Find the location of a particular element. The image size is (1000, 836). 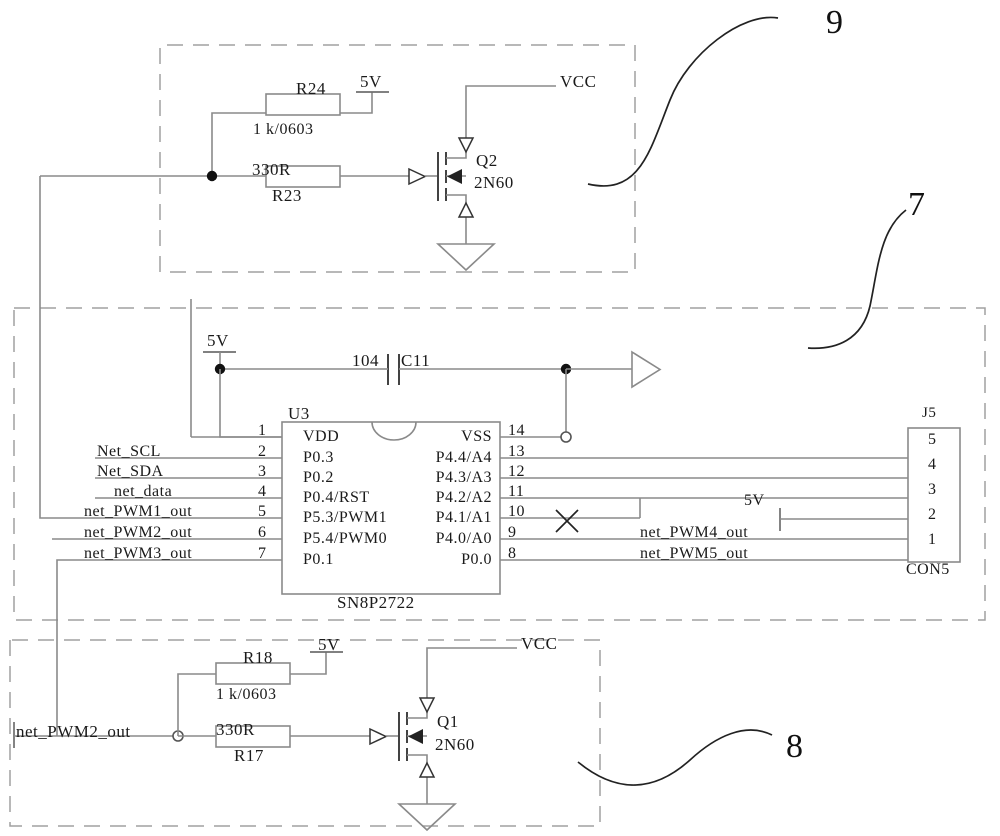

u3-pin-num-4: 4 is located at coordinates (262, 491).